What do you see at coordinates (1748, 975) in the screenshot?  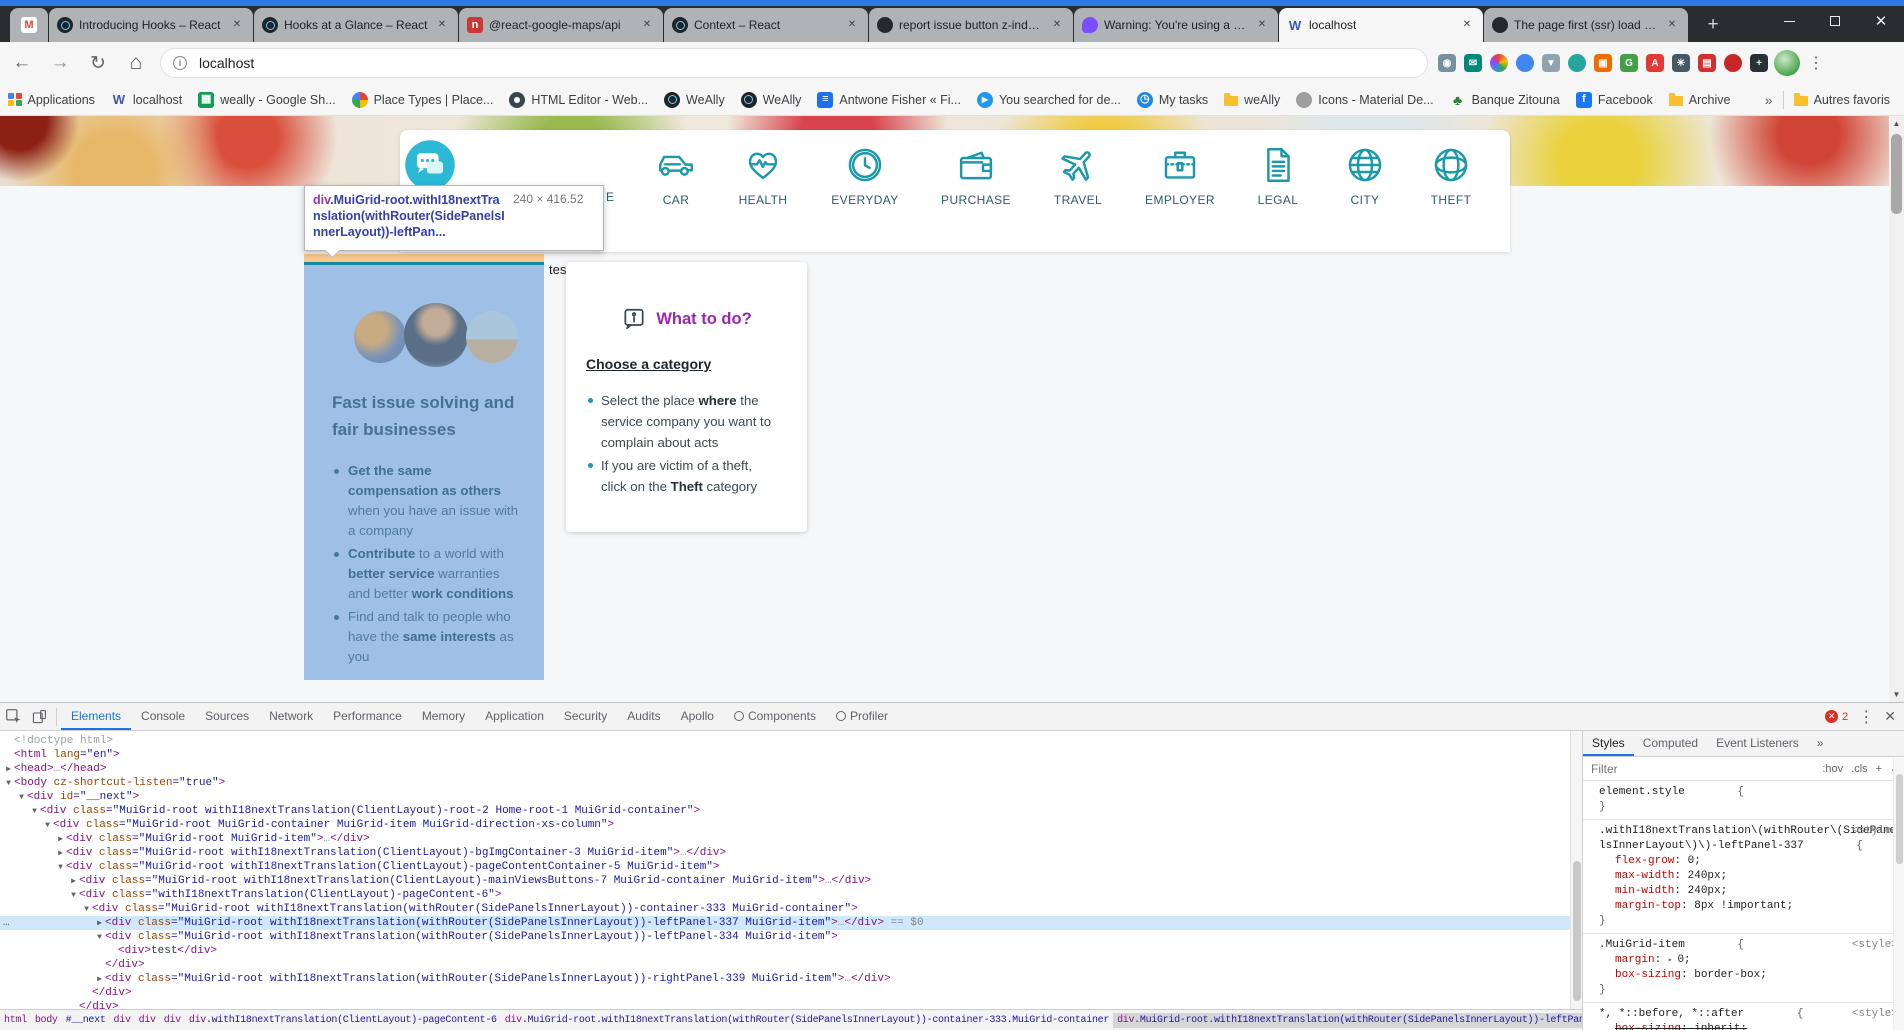 I see `style-property: box-sizing: border-box;` at bounding box center [1748, 975].